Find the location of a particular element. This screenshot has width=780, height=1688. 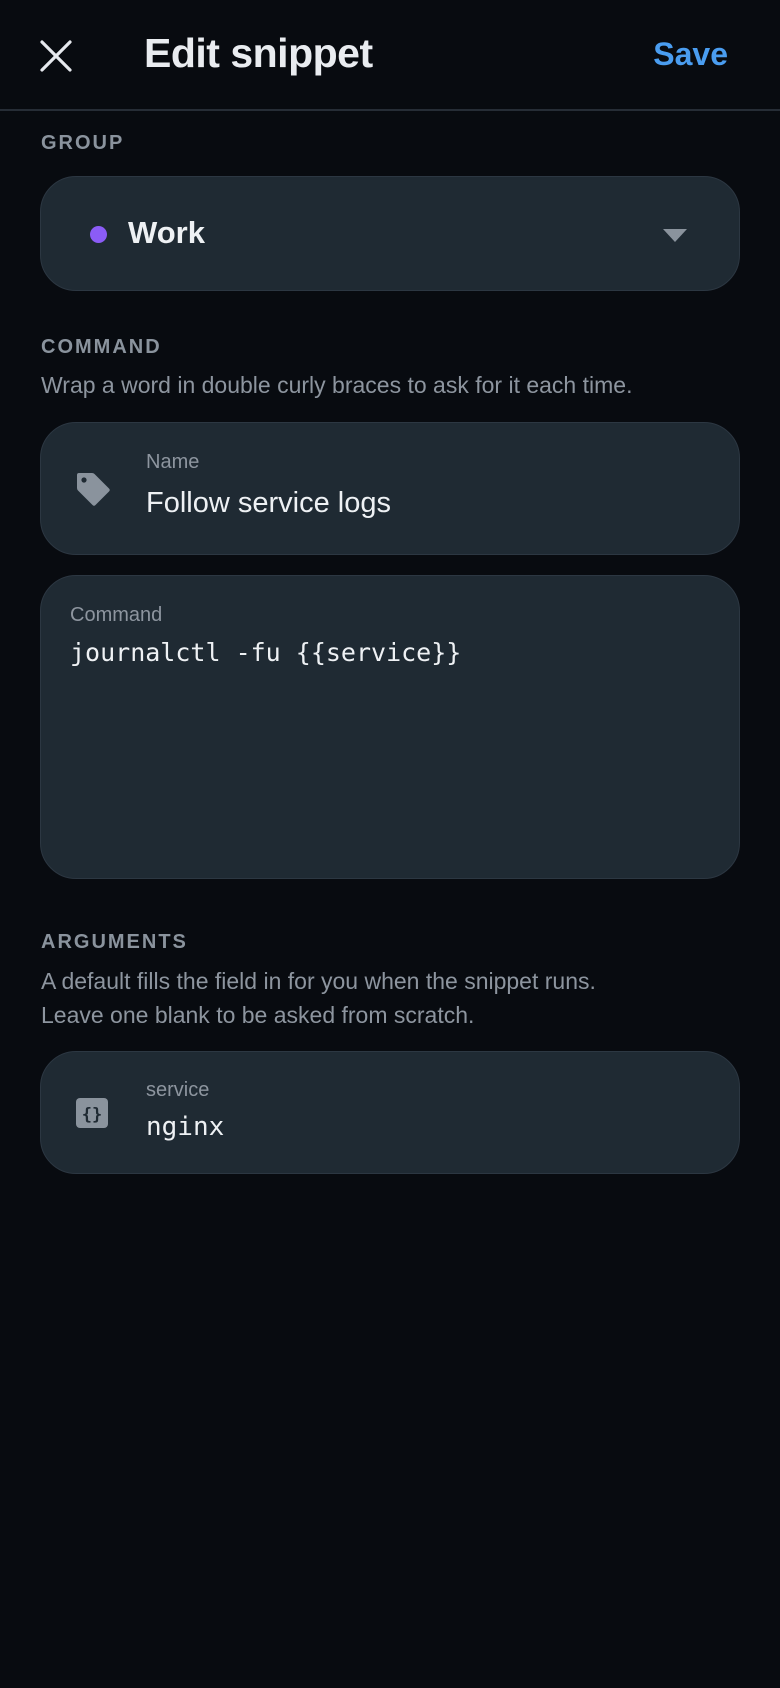

group-selected-value: Work is located at coordinates (166, 232).